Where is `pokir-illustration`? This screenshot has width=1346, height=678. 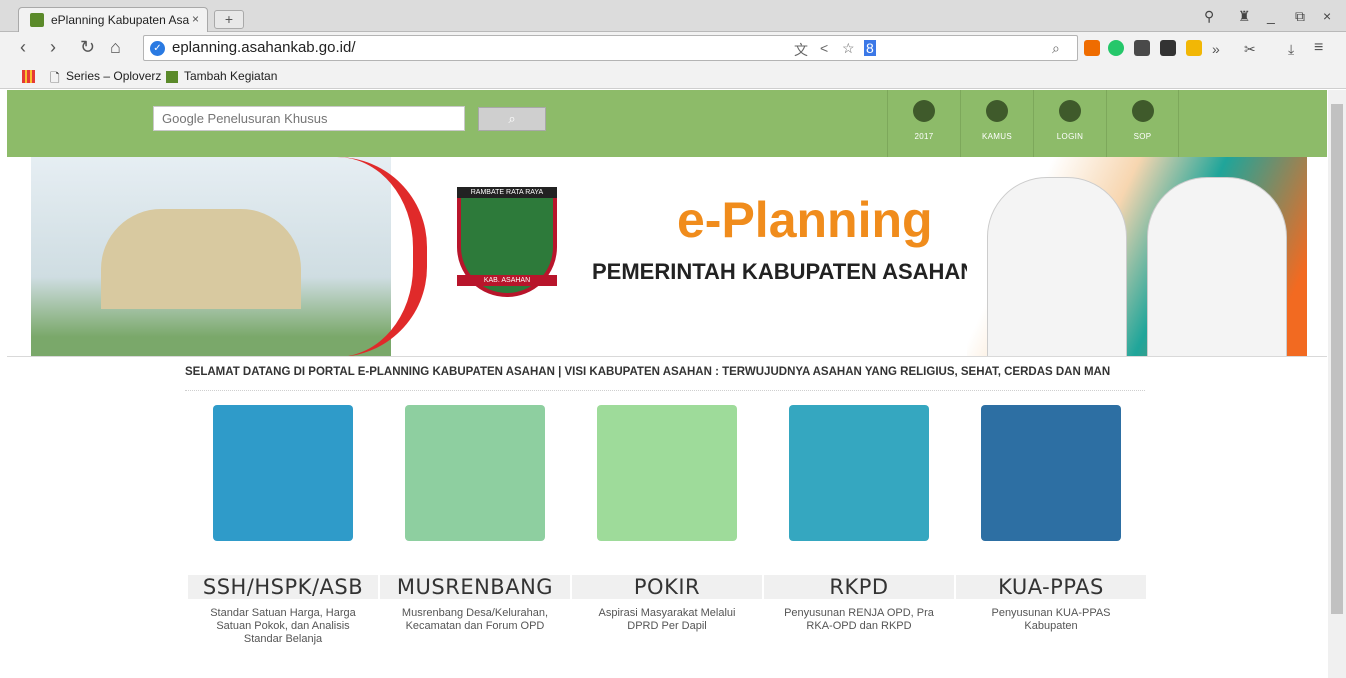
pokir-illustration is located at coordinates (667, 473).